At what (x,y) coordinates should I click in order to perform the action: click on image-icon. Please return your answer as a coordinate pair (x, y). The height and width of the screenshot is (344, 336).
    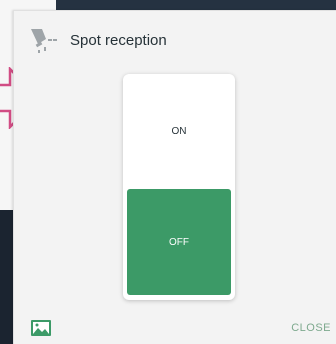
    Looking at the image, I should click on (41, 328).